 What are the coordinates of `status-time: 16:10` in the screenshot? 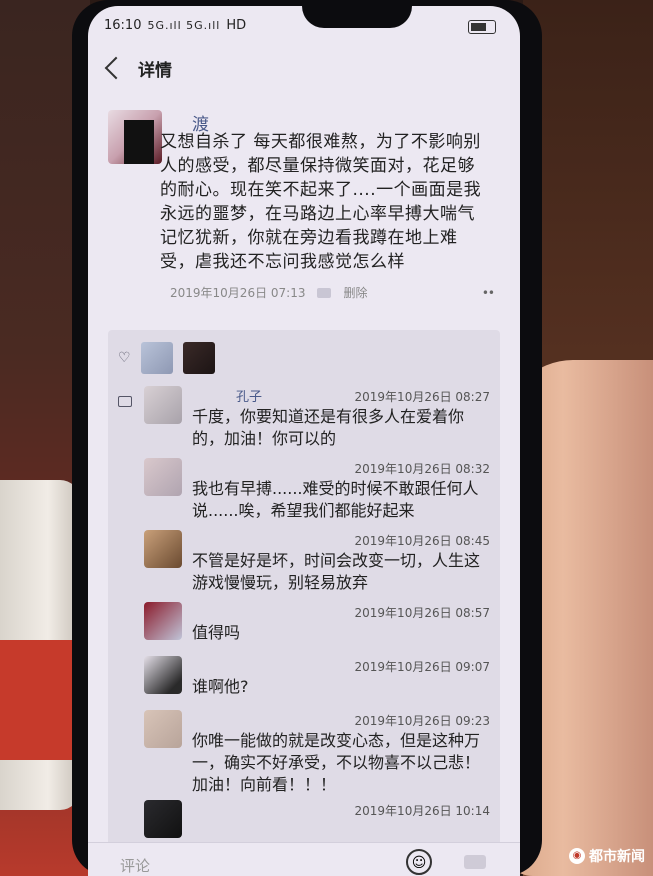 It's located at (123, 25).